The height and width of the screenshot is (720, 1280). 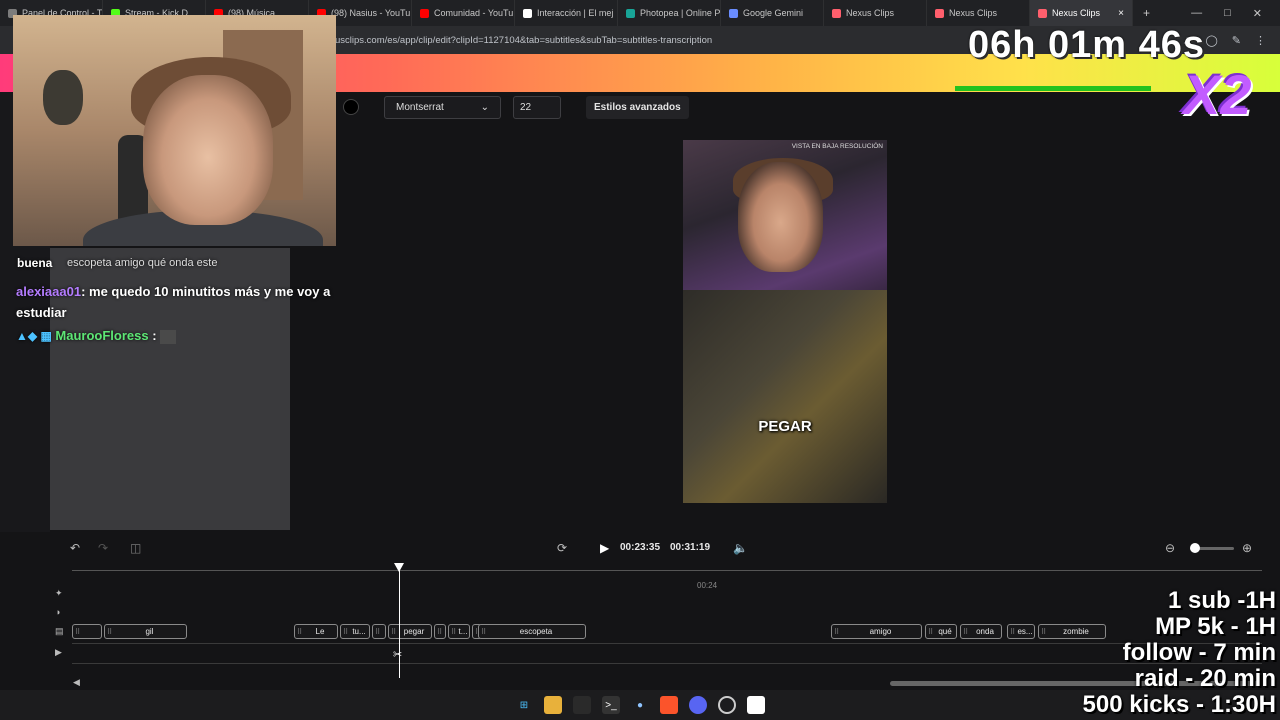 I want to click on webcam-person-face, so click(x=208, y=150).